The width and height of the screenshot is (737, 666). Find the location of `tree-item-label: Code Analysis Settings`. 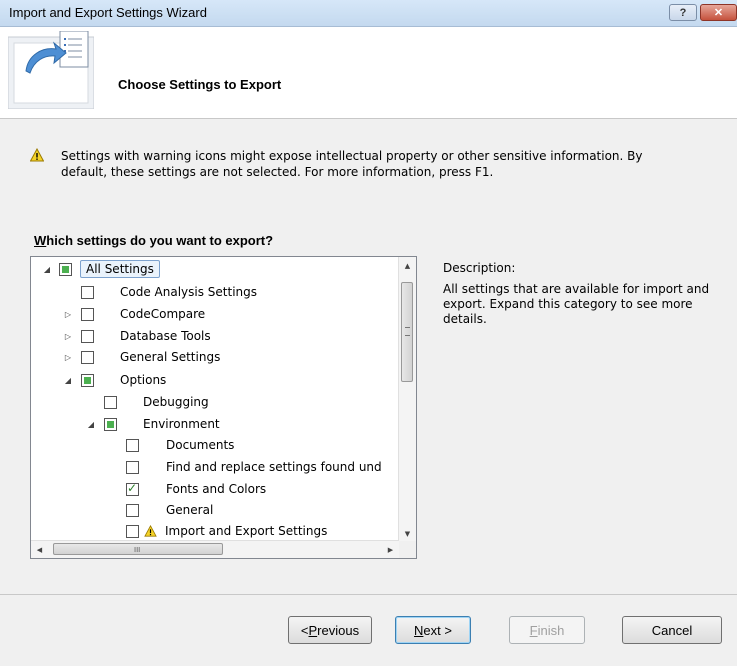

tree-item-label: Code Analysis Settings is located at coordinates (189, 292).